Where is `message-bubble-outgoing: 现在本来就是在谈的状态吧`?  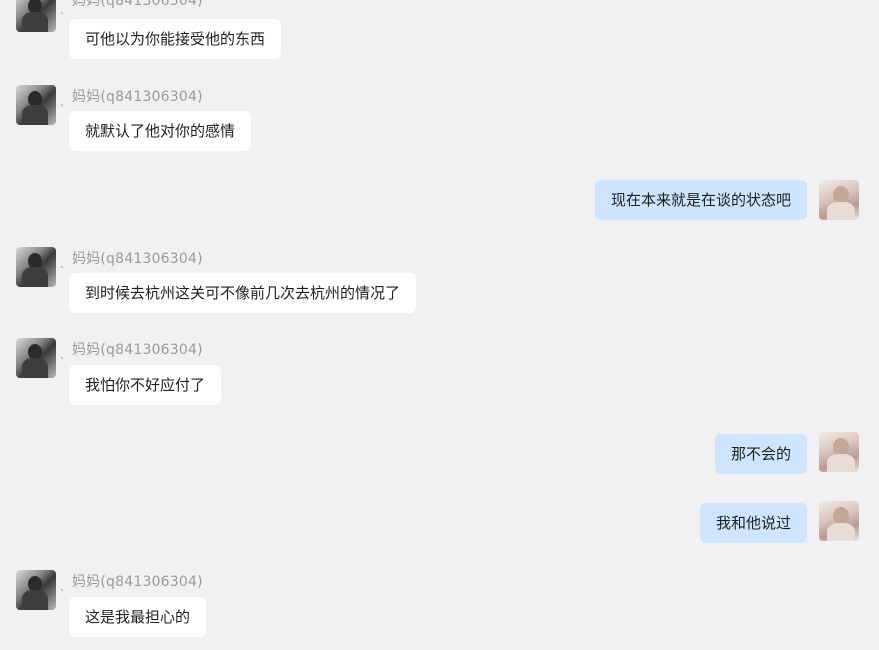 message-bubble-outgoing: 现在本来就是在谈的状态吧 is located at coordinates (700, 200).